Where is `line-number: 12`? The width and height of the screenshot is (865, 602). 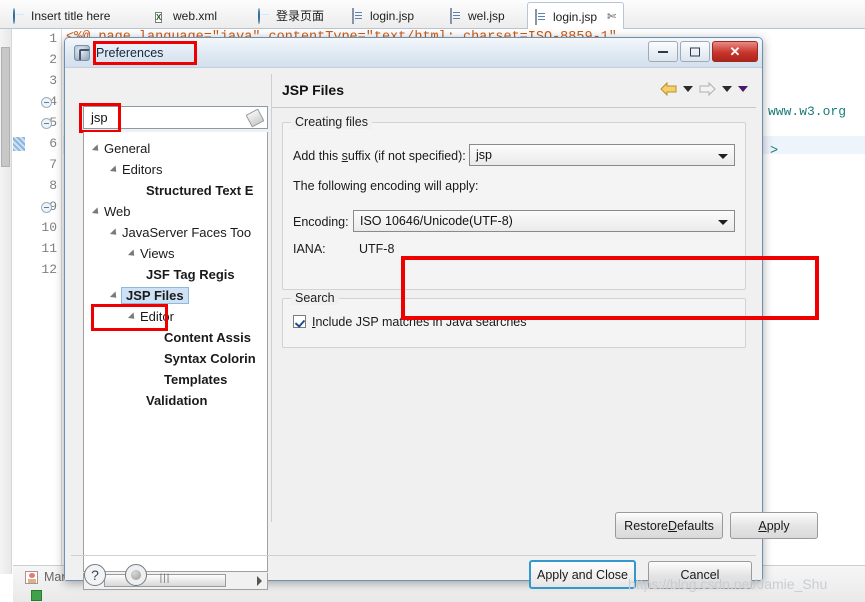
line-number: 12 is located at coordinates (49, 269).